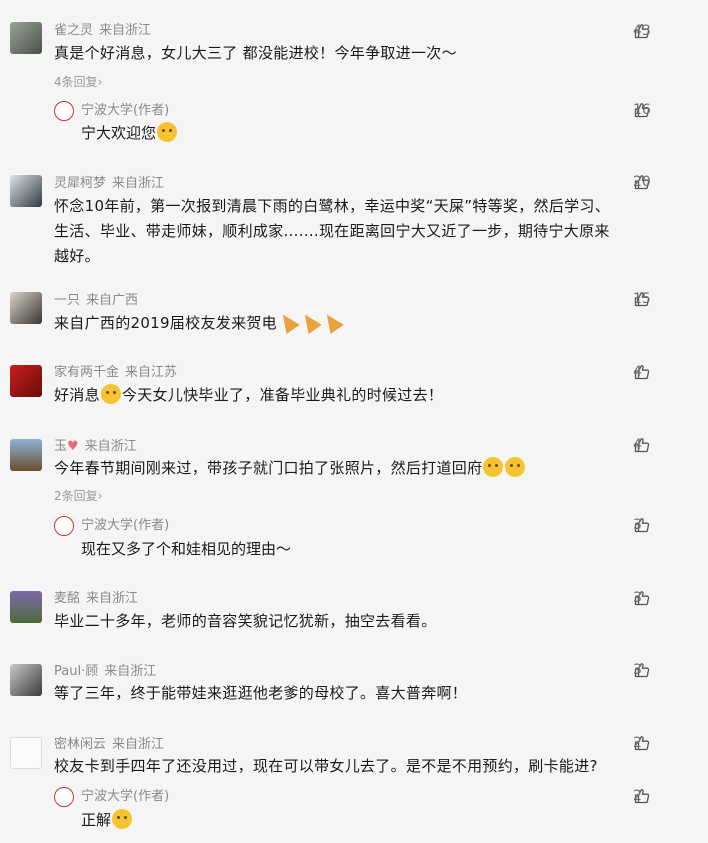 This screenshot has height=843, width=708. I want to click on comment-author-line: 麦酩 来自浙江, so click(96, 599).